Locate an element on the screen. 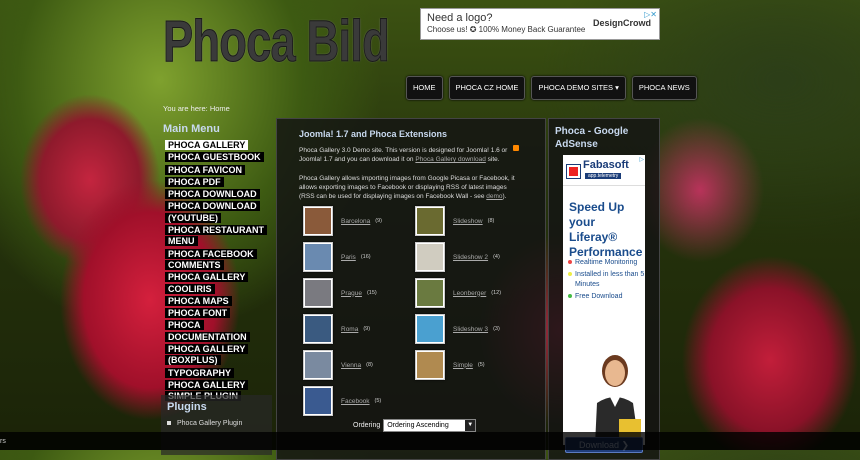 This screenshot has width=860, height=460. menu-item-phoca-font: PHOCA FONT is located at coordinates (220, 313).